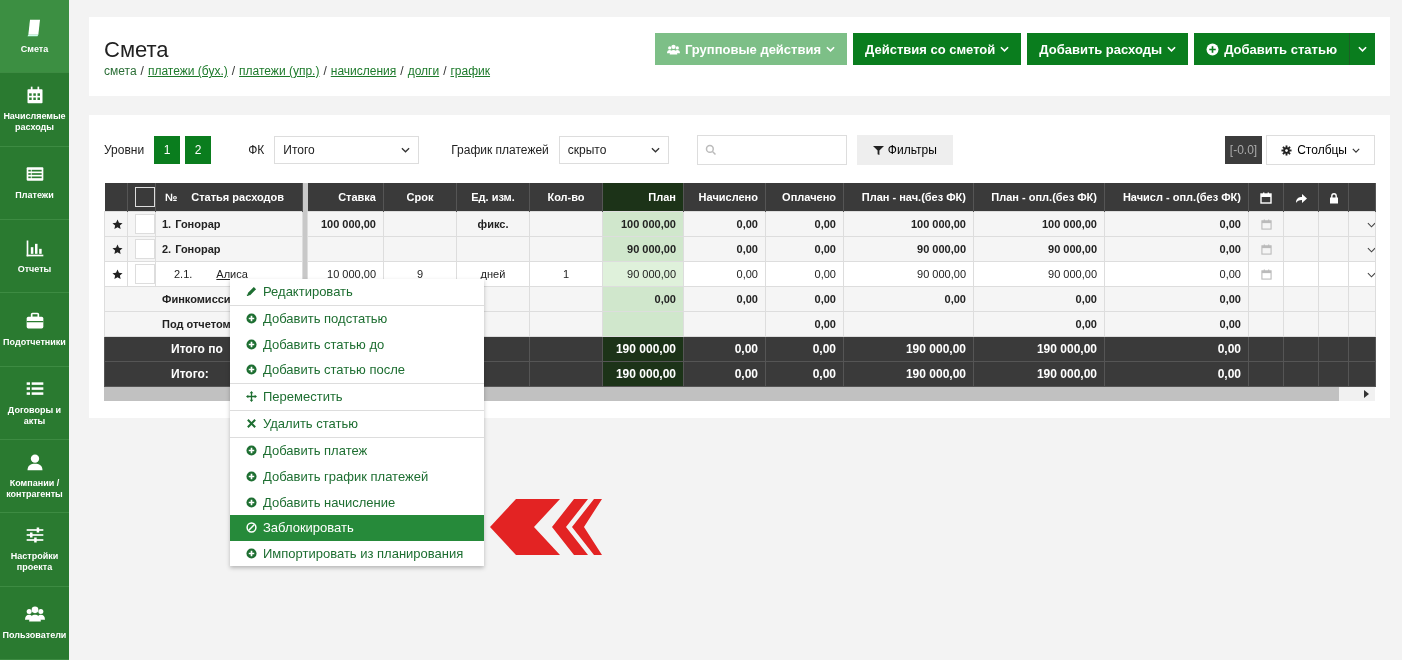  Describe the element at coordinates (673, 49) in the screenshot. I see `users-icon` at that location.